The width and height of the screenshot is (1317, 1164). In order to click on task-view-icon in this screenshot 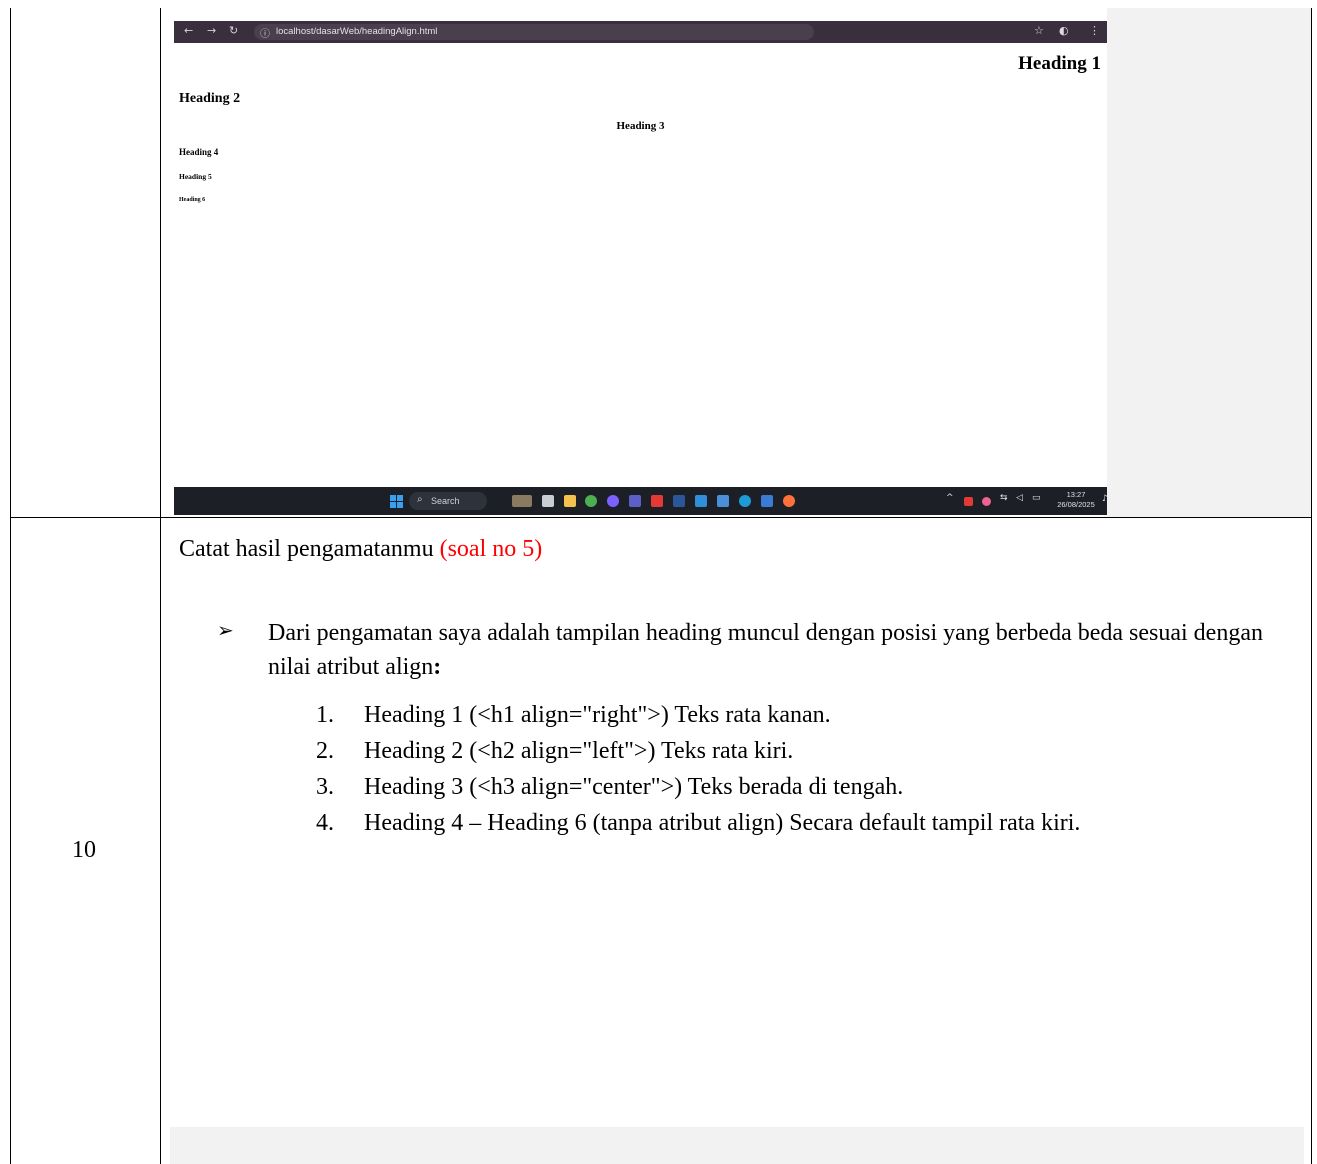, I will do `click(548, 501)`.